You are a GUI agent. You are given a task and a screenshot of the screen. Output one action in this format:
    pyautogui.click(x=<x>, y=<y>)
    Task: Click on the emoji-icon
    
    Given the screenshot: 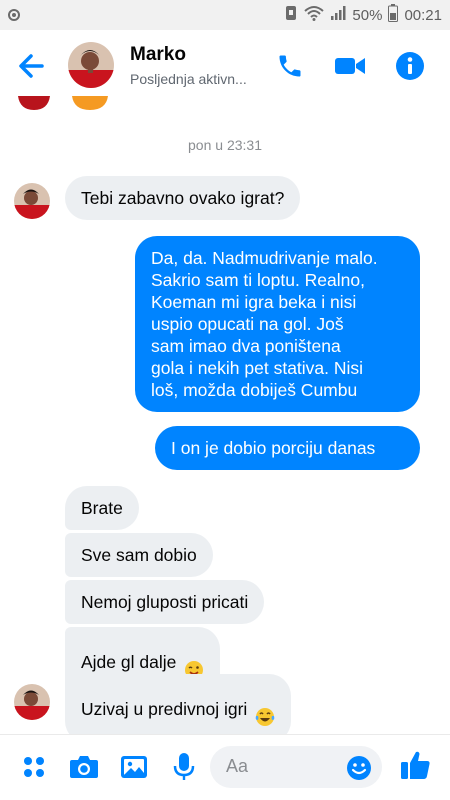 What is the action you would take?
    pyautogui.click(x=359, y=768)
    